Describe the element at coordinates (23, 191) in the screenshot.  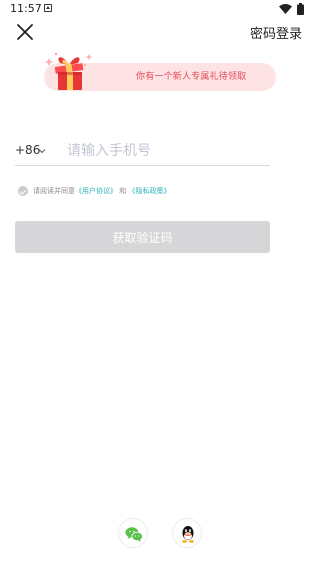
I see `agreement-checkbox` at that location.